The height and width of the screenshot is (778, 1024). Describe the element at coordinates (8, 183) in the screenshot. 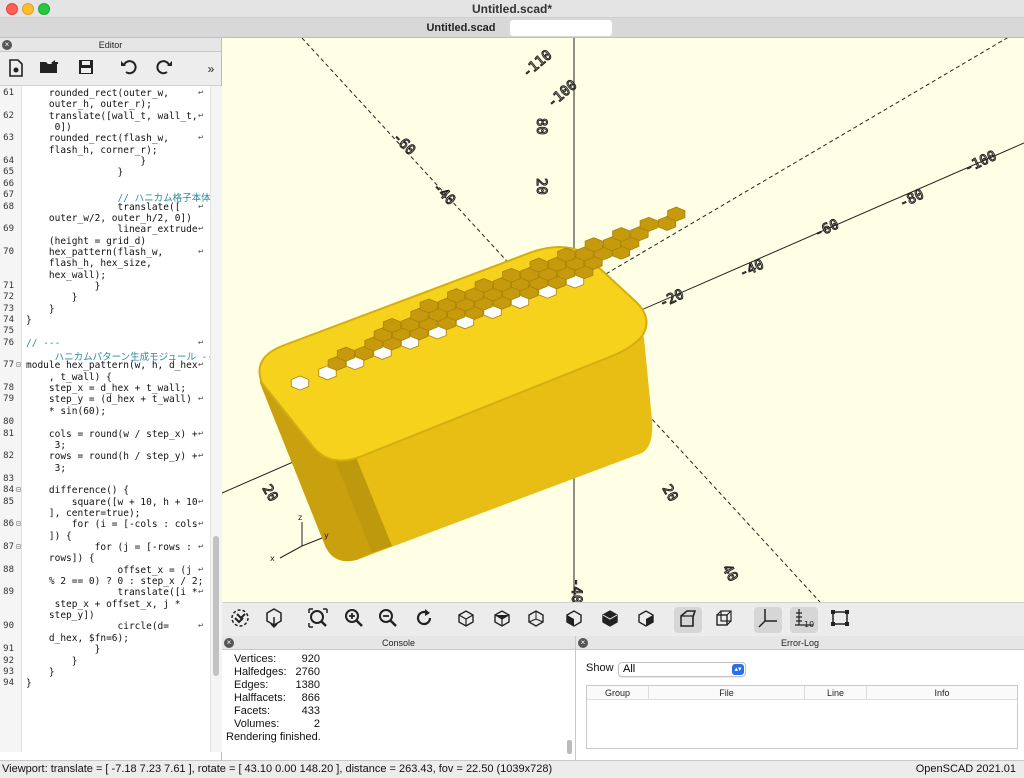

I see `line-number: 66` at that location.